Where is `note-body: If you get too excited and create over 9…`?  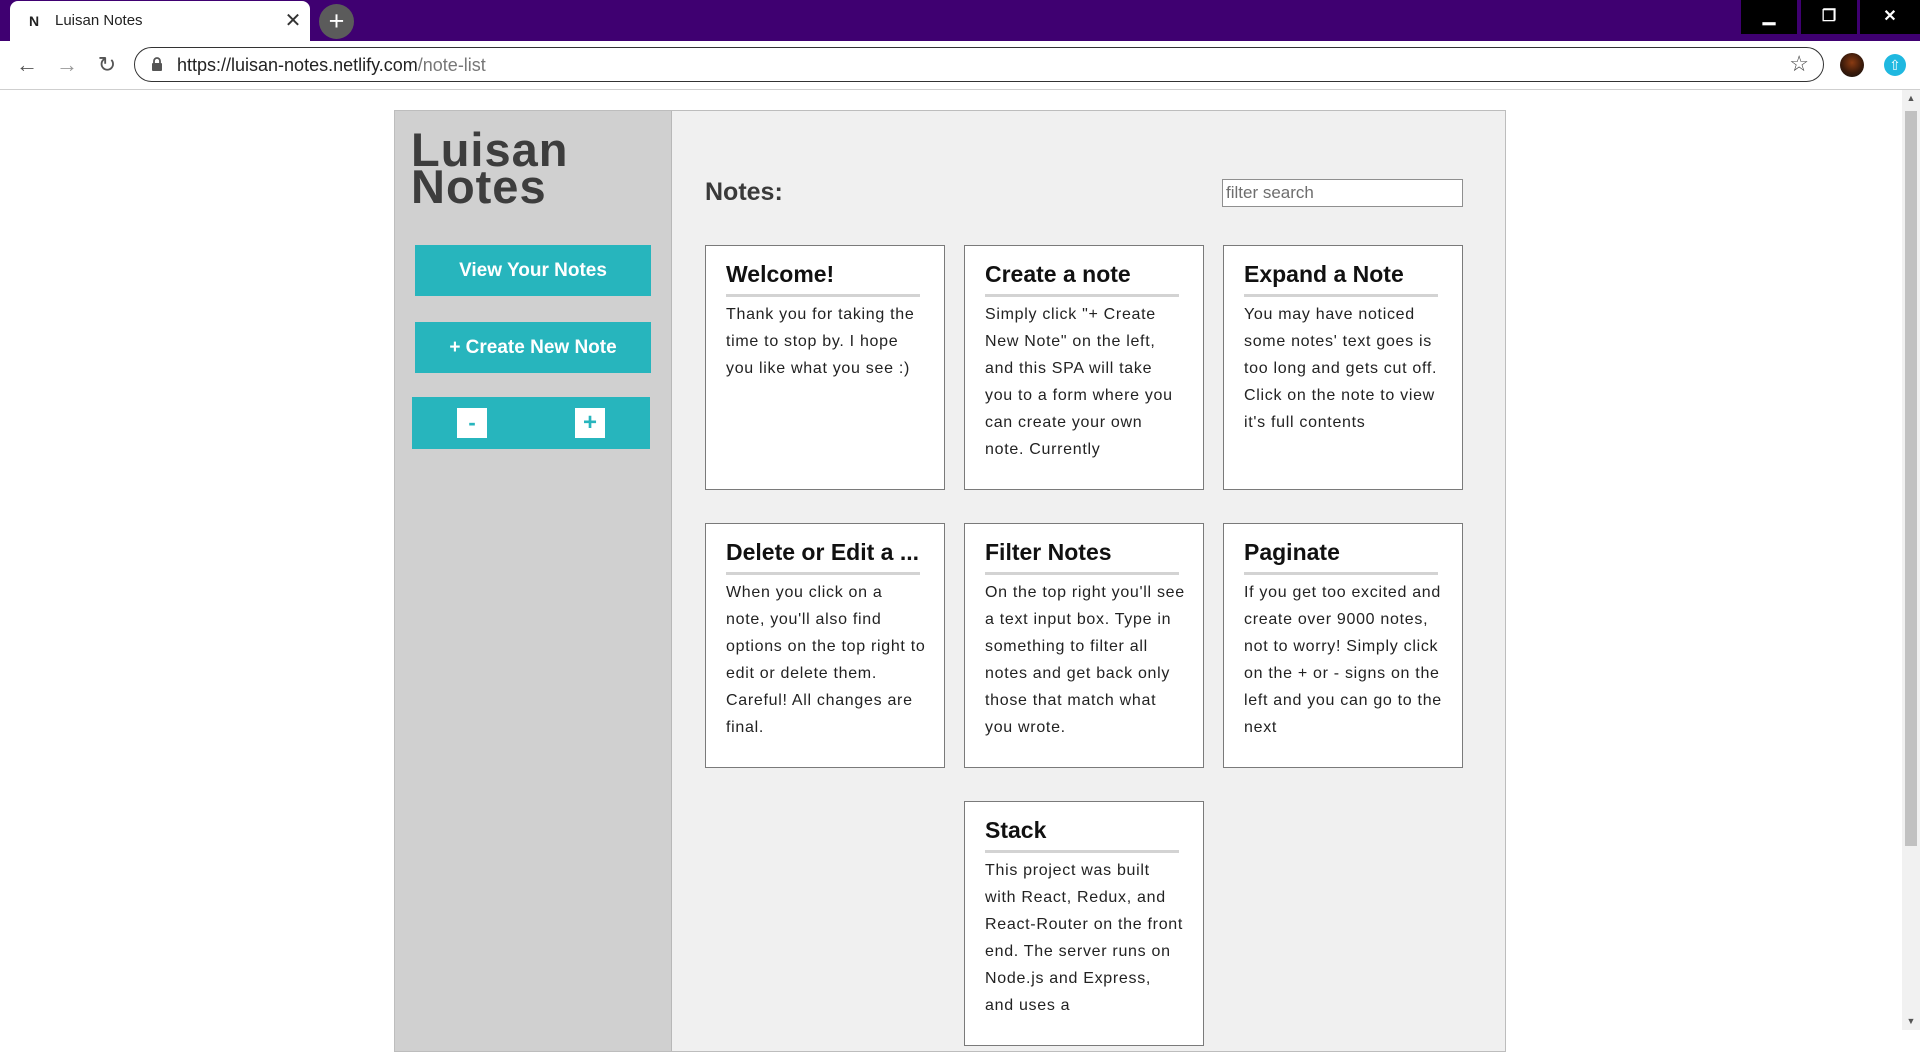
note-body: If you get too excited and create over 9… is located at coordinates (1343, 660).